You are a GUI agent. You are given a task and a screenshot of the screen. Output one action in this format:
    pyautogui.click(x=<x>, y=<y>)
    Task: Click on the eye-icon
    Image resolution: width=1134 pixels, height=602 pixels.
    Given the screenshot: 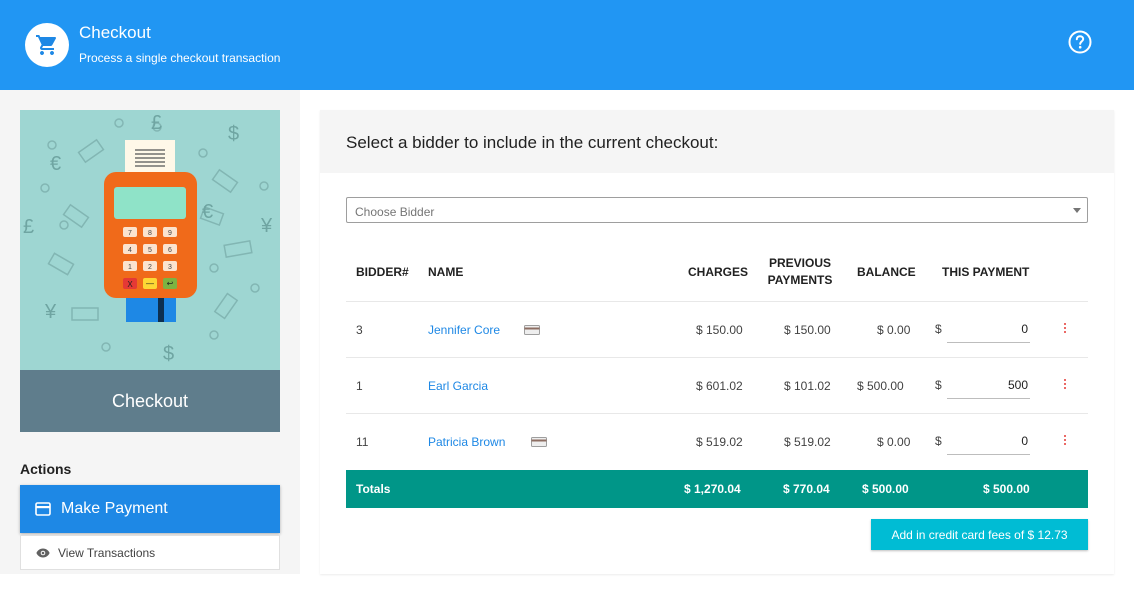 What is the action you would take?
    pyautogui.click(x=43, y=553)
    